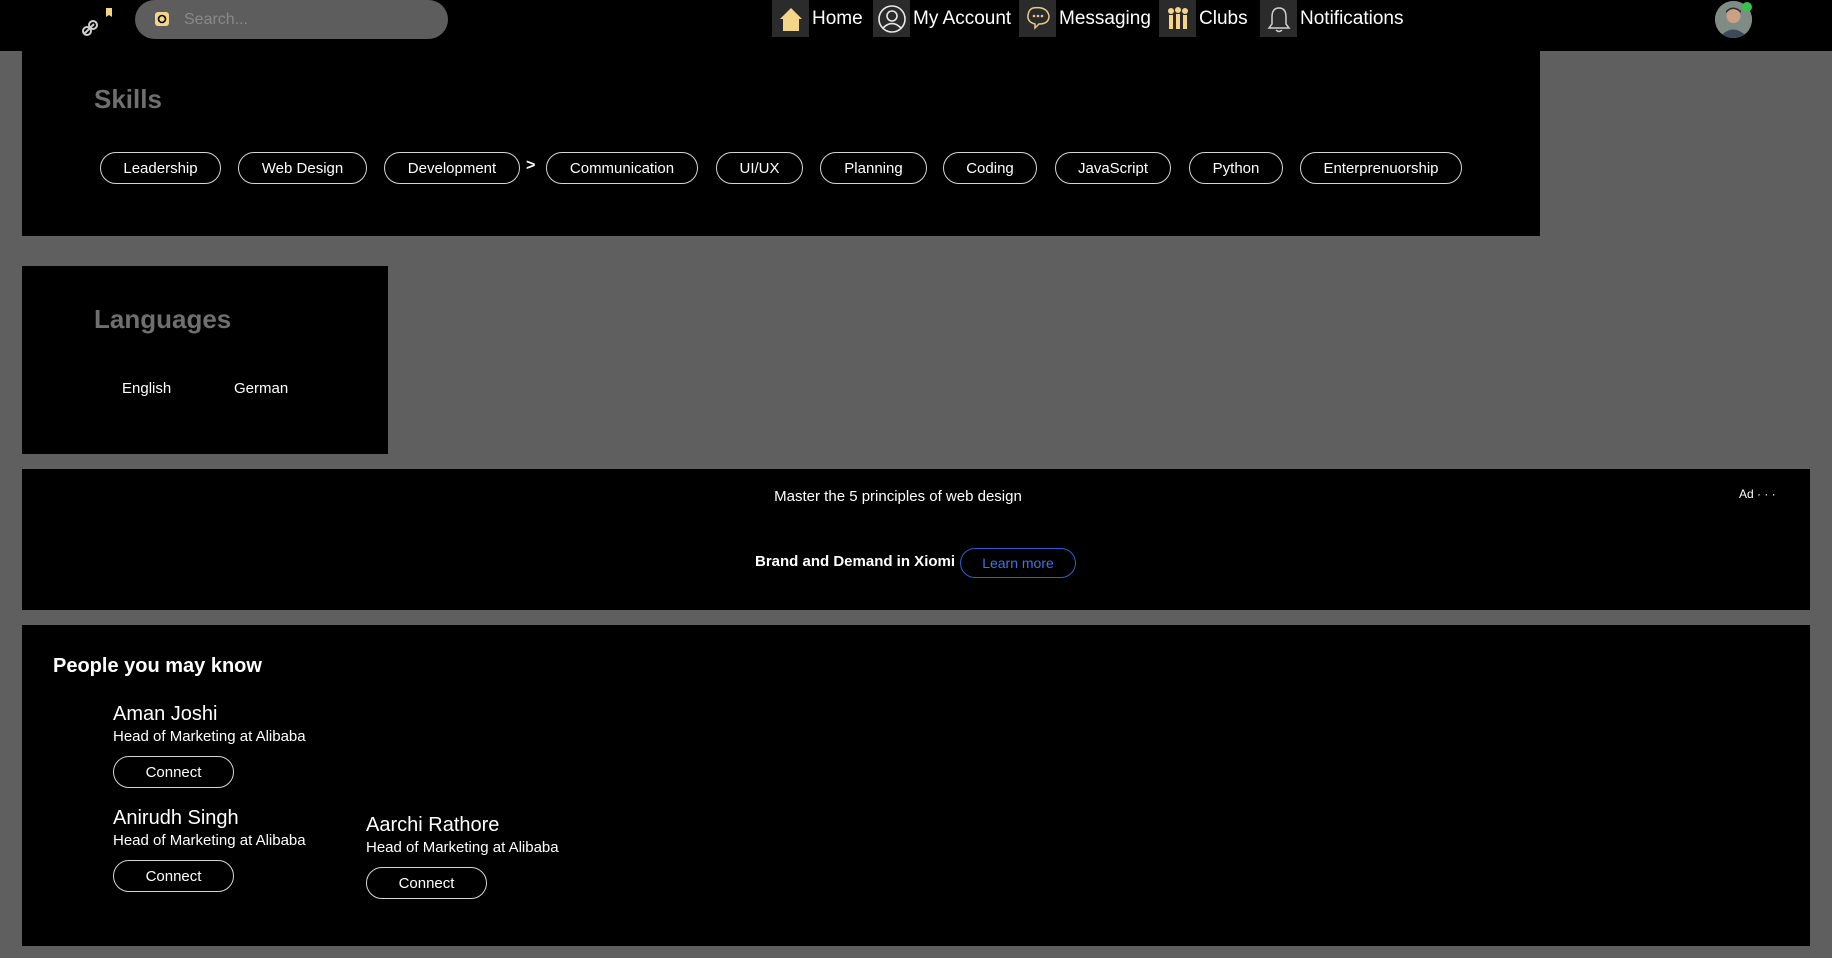 This screenshot has width=1832, height=958. Describe the element at coordinates (1113, 168) in the screenshot. I see `skill-chip-javascript: JavaScript` at that location.